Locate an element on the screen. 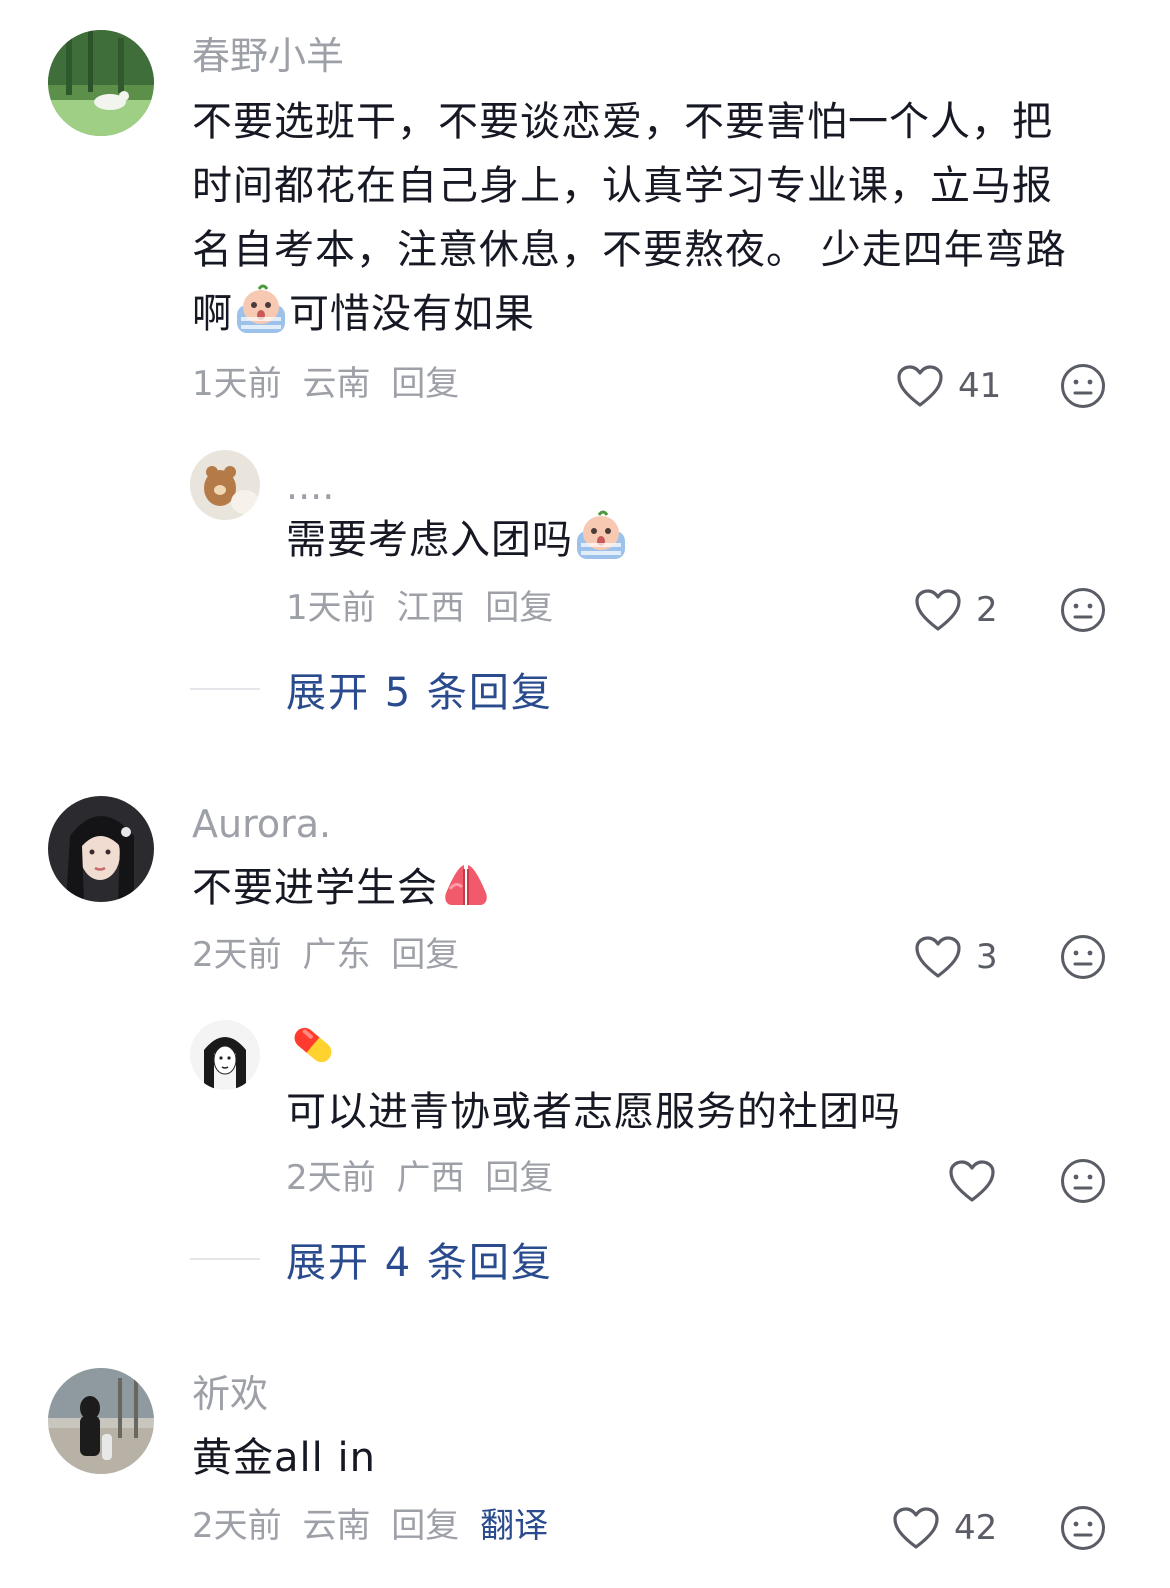 The image size is (1170, 1588). like-count: 41 is located at coordinates (980, 386).